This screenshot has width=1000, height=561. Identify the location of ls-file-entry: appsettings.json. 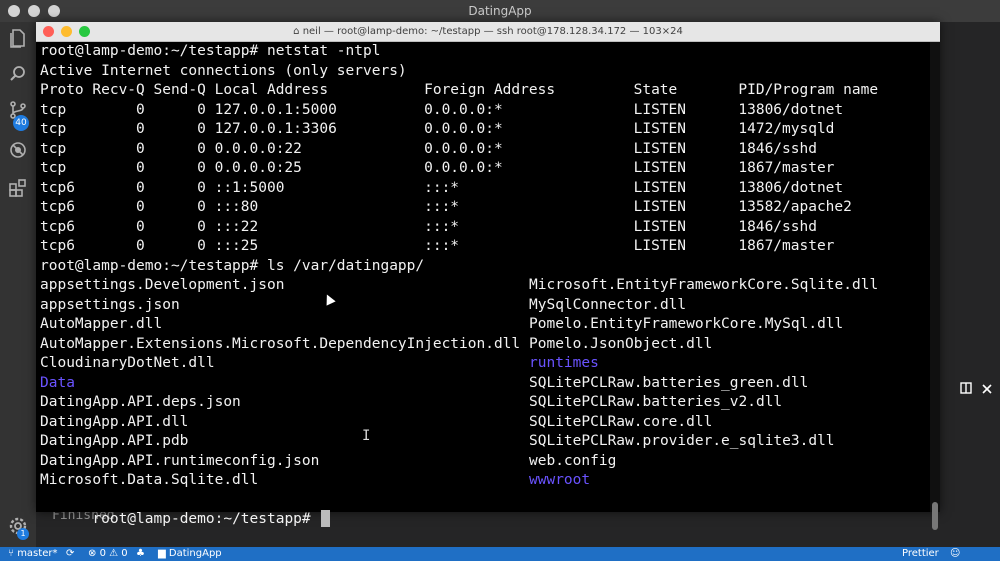
(110, 304).